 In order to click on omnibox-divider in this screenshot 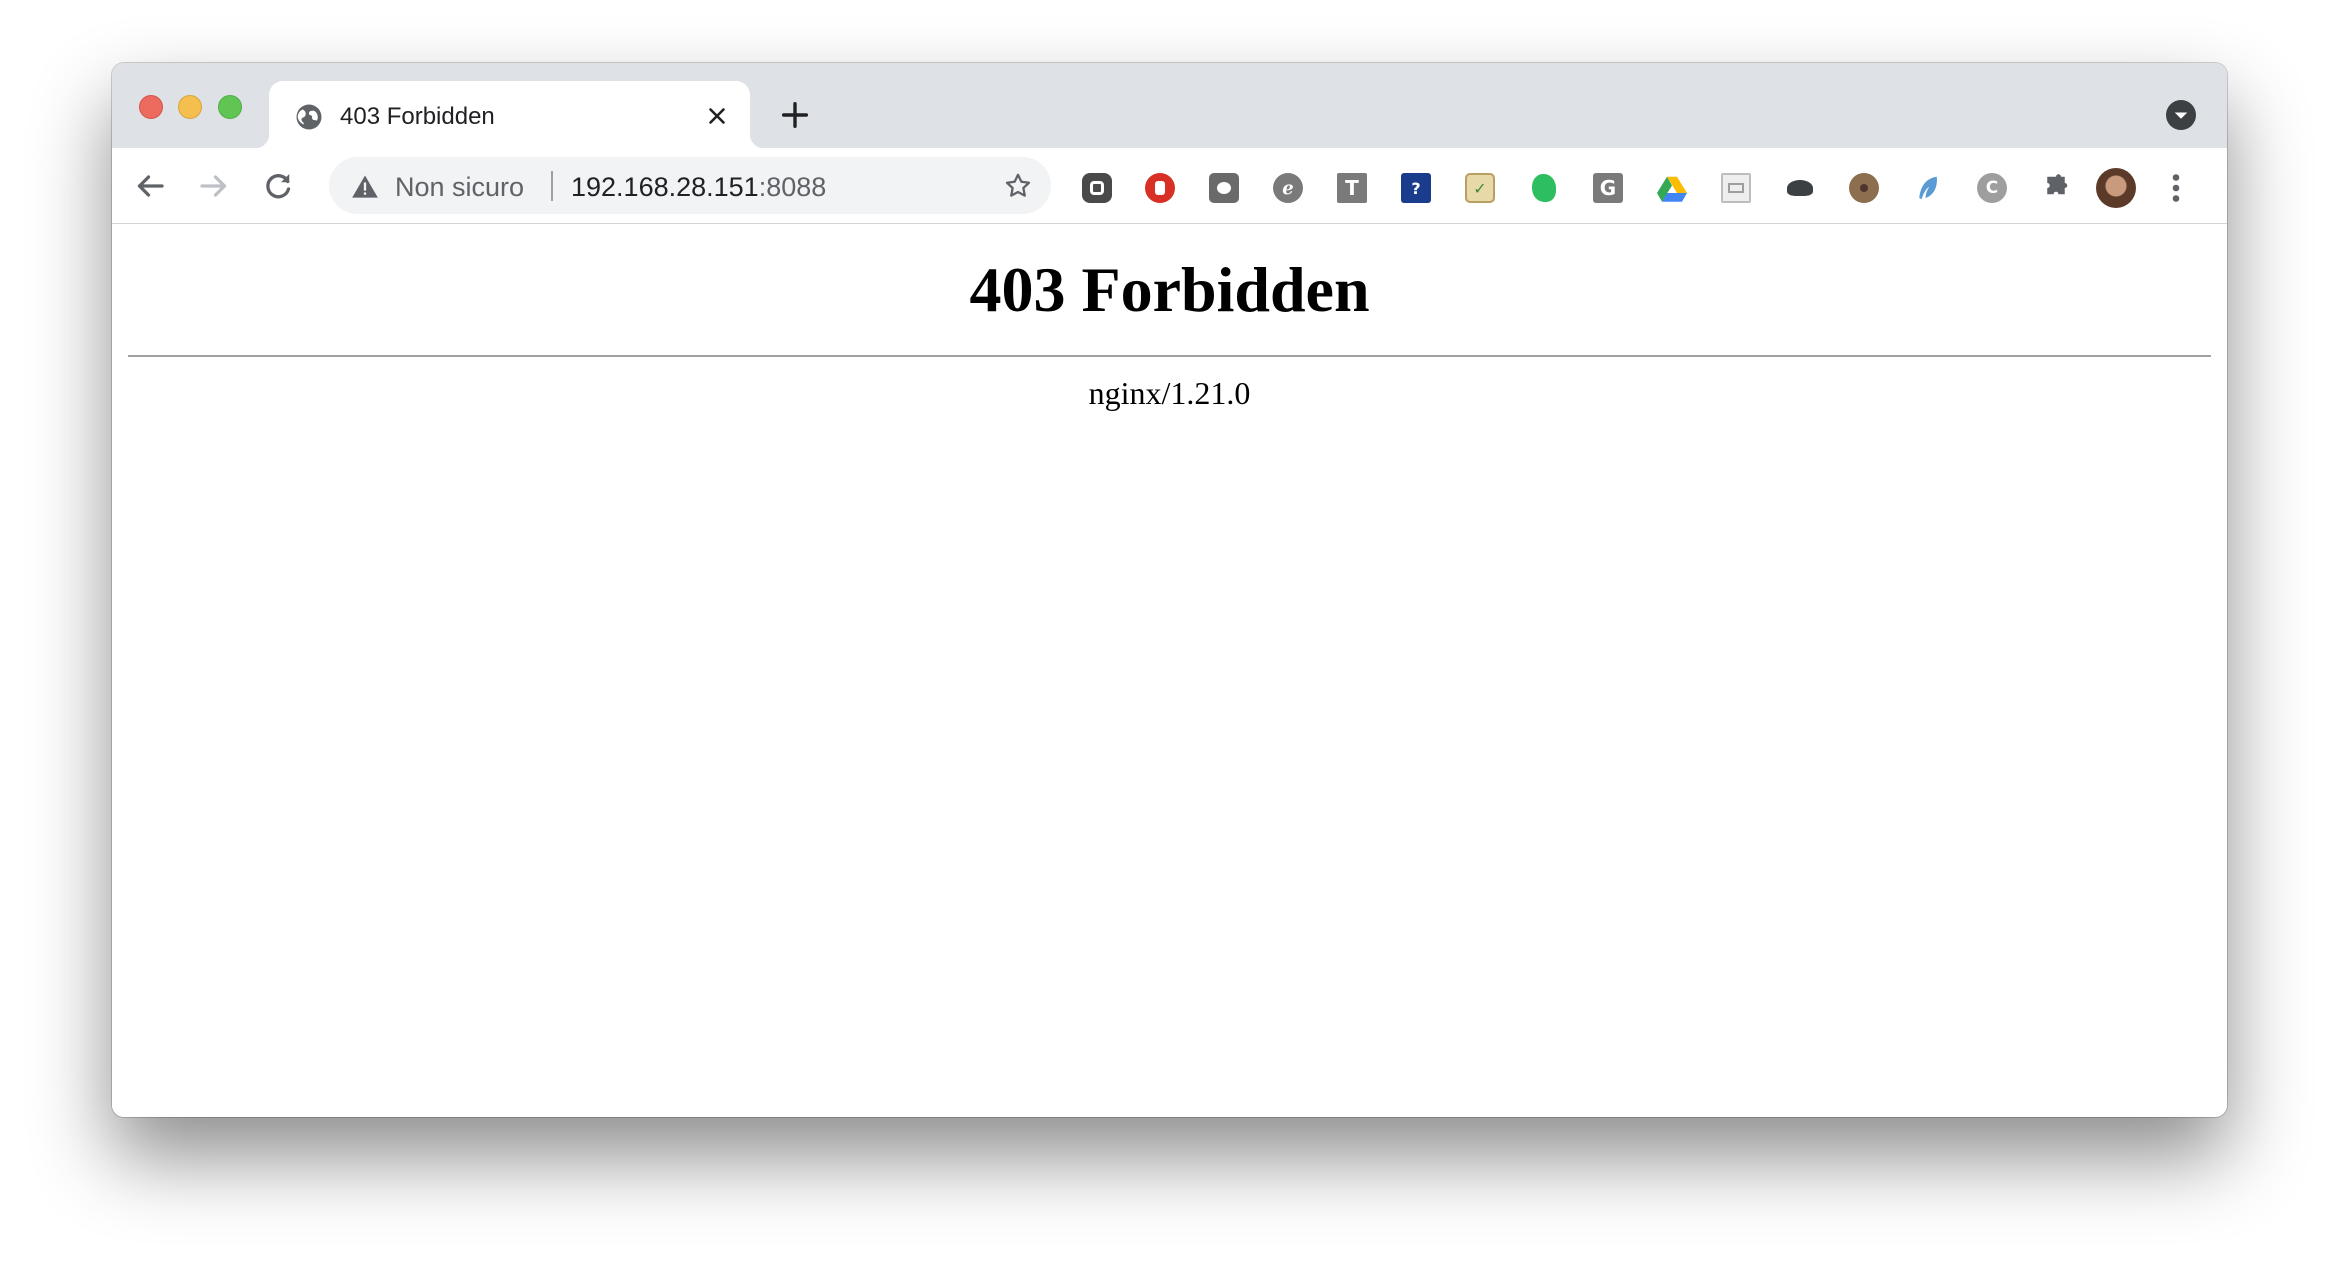, I will do `click(552, 186)`.